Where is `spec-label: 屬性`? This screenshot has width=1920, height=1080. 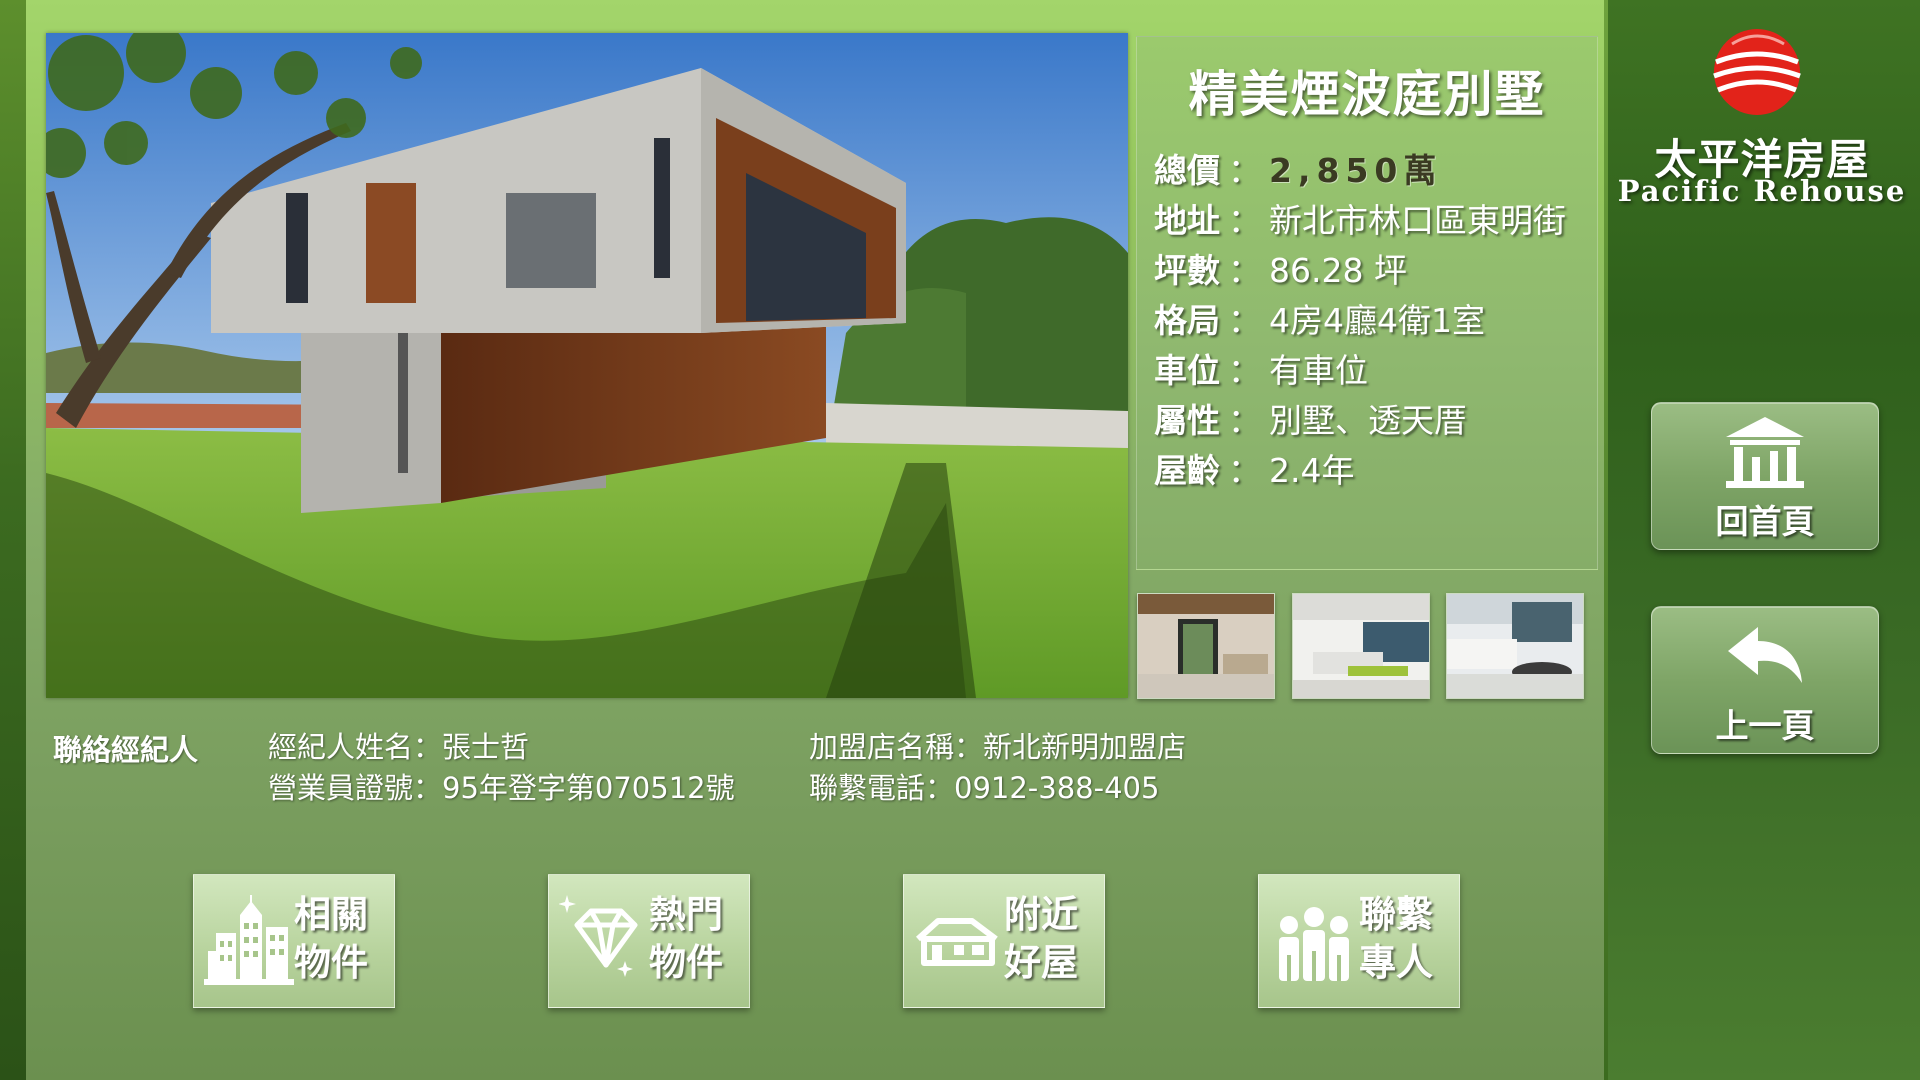
spec-label: 屬性 is located at coordinates (1187, 420).